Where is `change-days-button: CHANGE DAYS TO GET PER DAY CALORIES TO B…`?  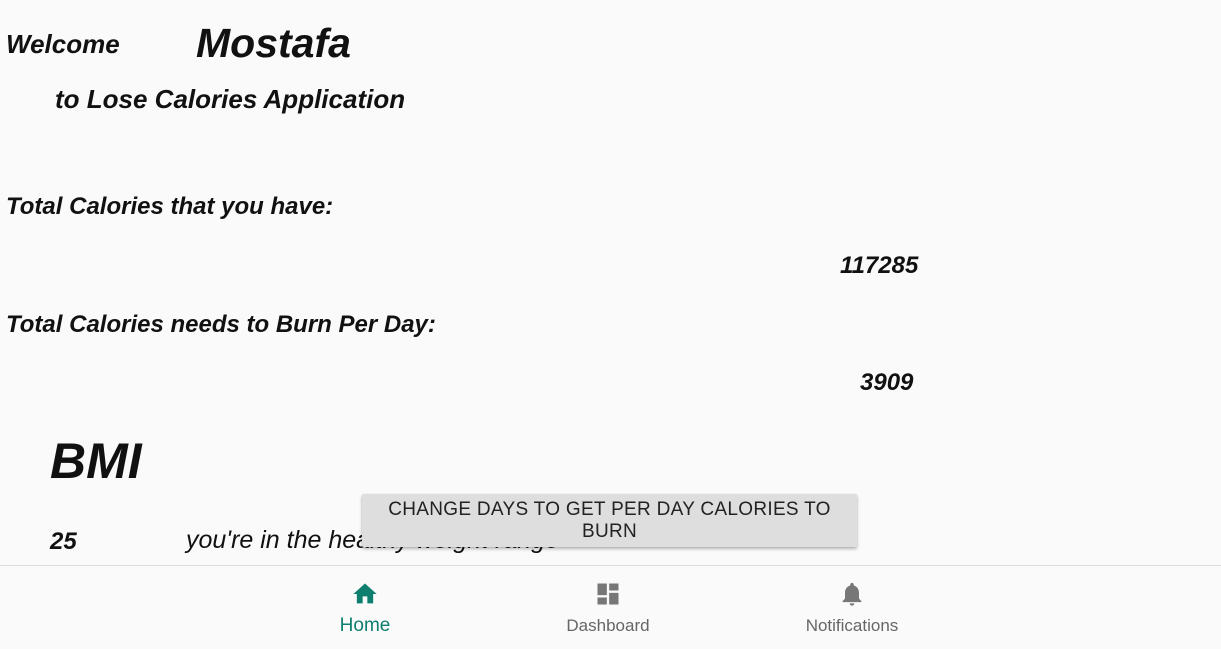 change-days-button: CHANGE DAYS TO GET PER DAY CALORIES TO B… is located at coordinates (609, 520).